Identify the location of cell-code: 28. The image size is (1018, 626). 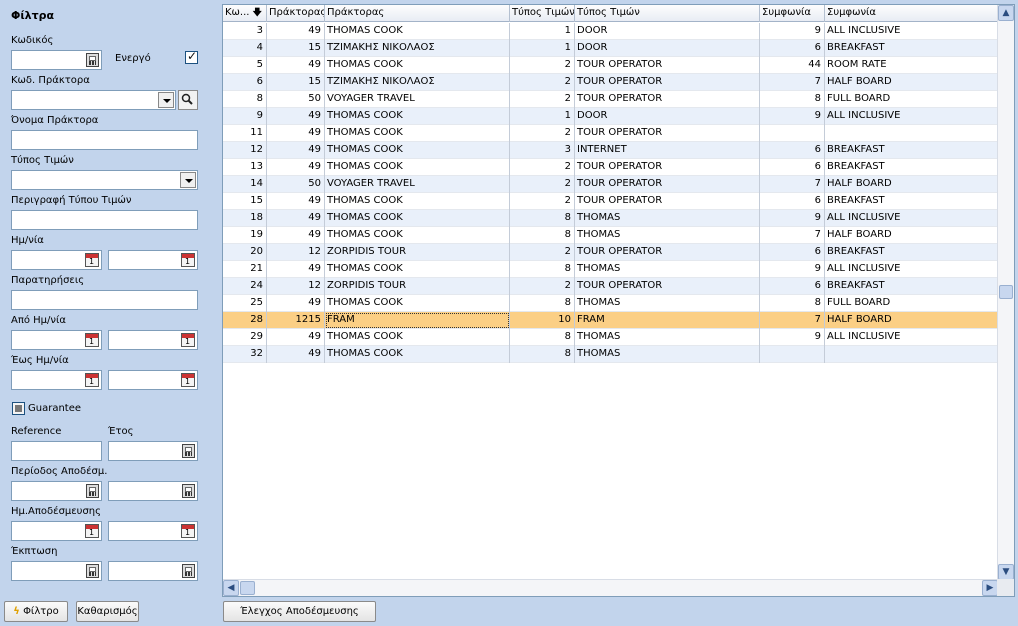
(245, 320).